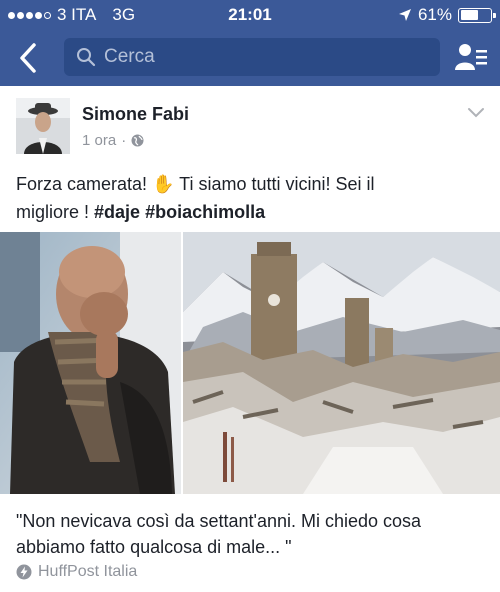  Describe the element at coordinates (250, 126) in the screenshot. I see `post-header: Simone Fabi 1 ora ·` at that location.